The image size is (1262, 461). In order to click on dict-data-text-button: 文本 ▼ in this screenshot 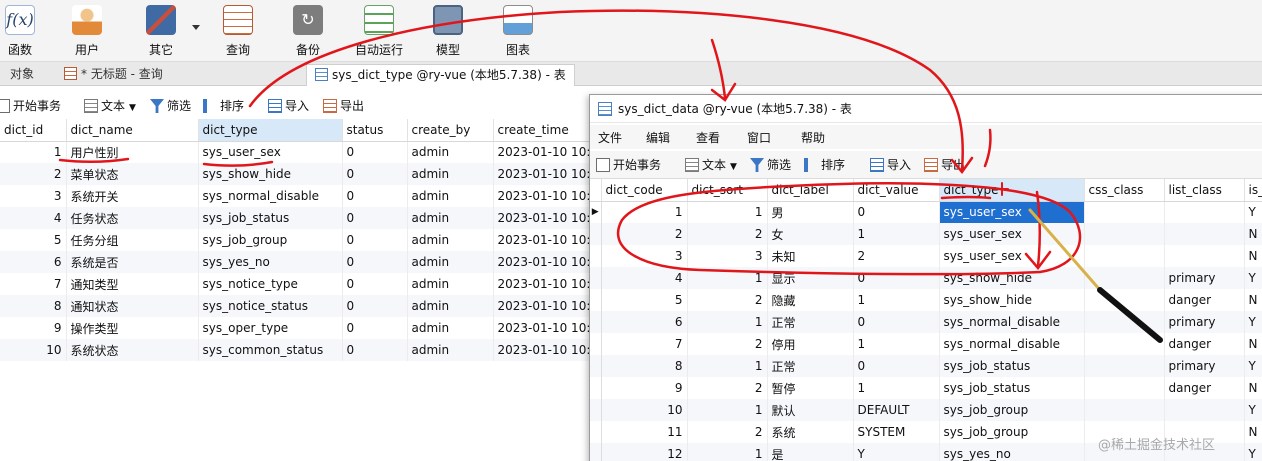, I will do `click(711, 165)`.